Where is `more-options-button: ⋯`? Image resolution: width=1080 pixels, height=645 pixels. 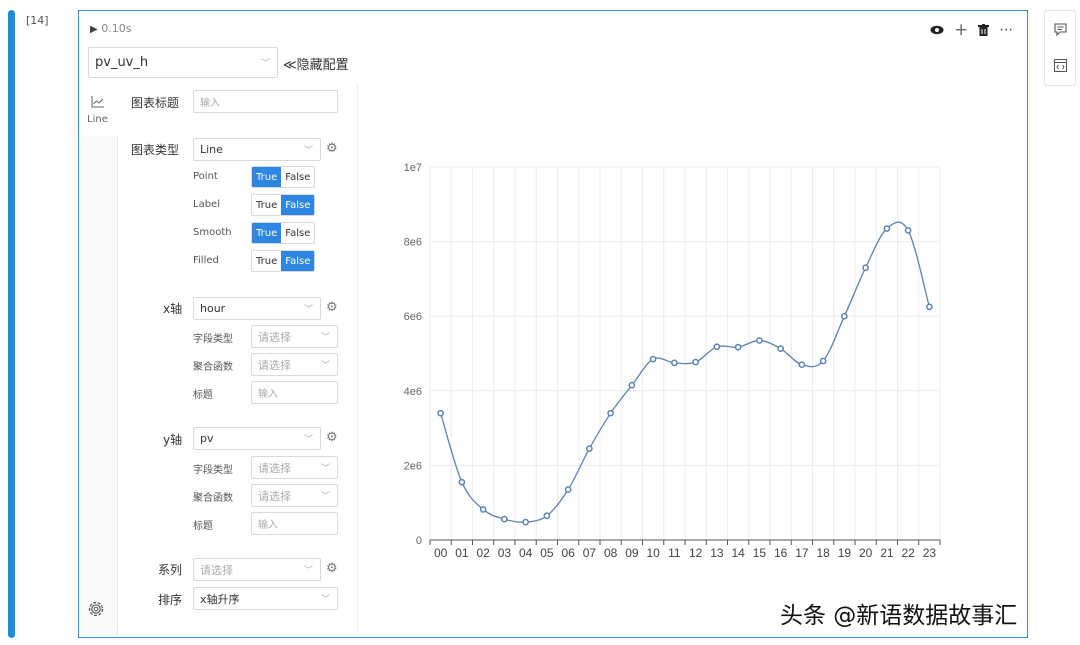 more-options-button: ⋯ is located at coordinates (1006, 30).